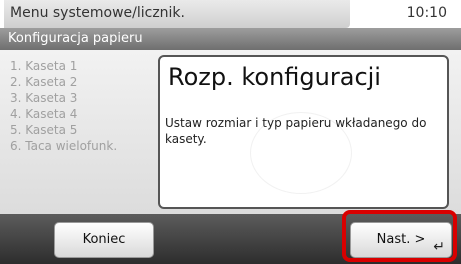 Image resolution: width=461 pixels, height=264 pixels. I want to click on step-item: 6. Taca wielofunk., so click(64, 146).